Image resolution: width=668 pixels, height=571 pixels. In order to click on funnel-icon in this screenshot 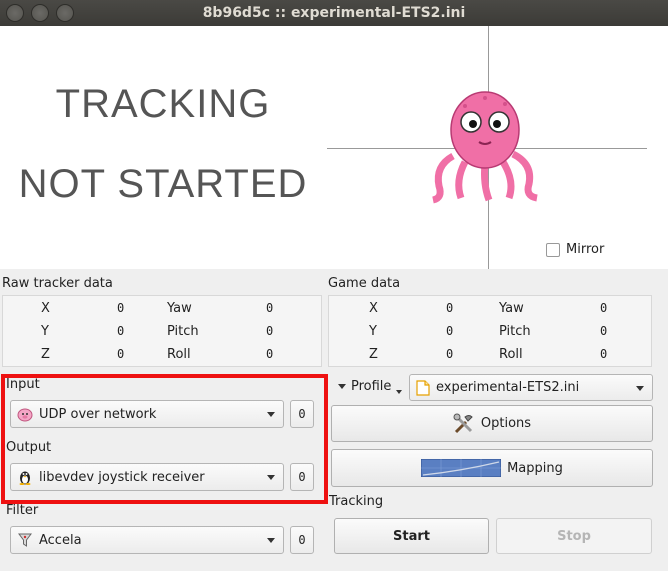, I will do `click(25, 540)`.